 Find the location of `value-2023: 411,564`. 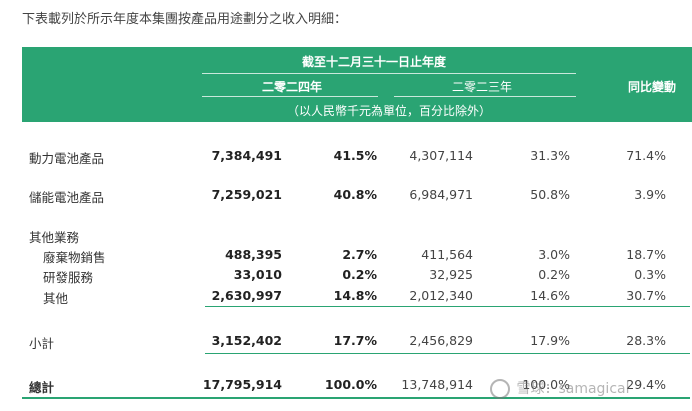

value-2023: 411,564 is located at coordinates (447, 254).